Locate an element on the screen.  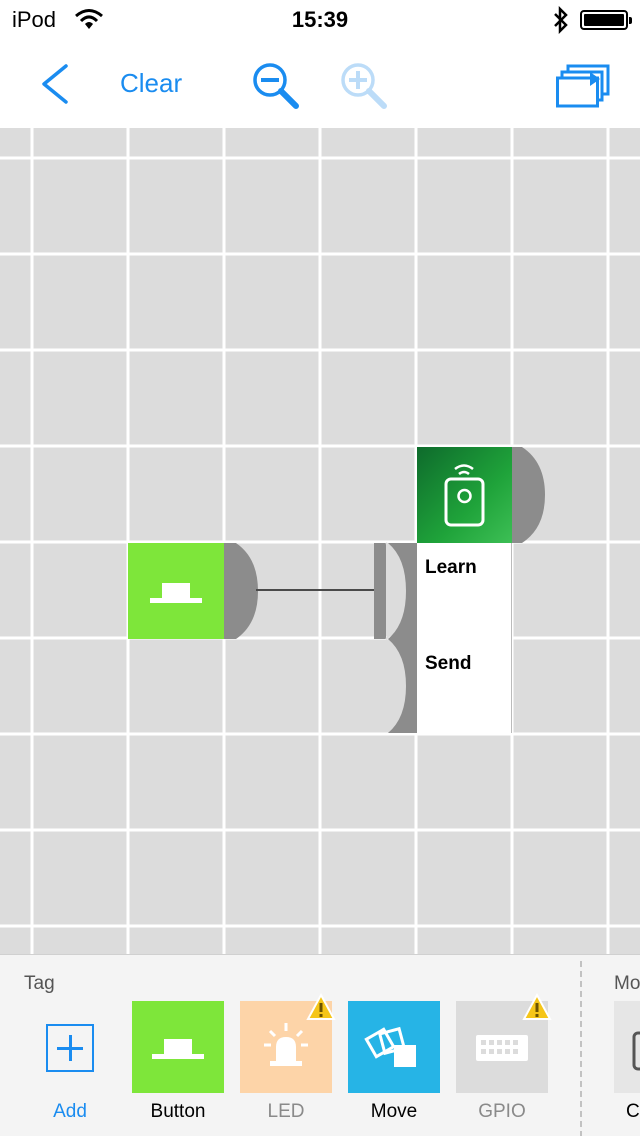
section-divider is located at coordinates (581, 1048).